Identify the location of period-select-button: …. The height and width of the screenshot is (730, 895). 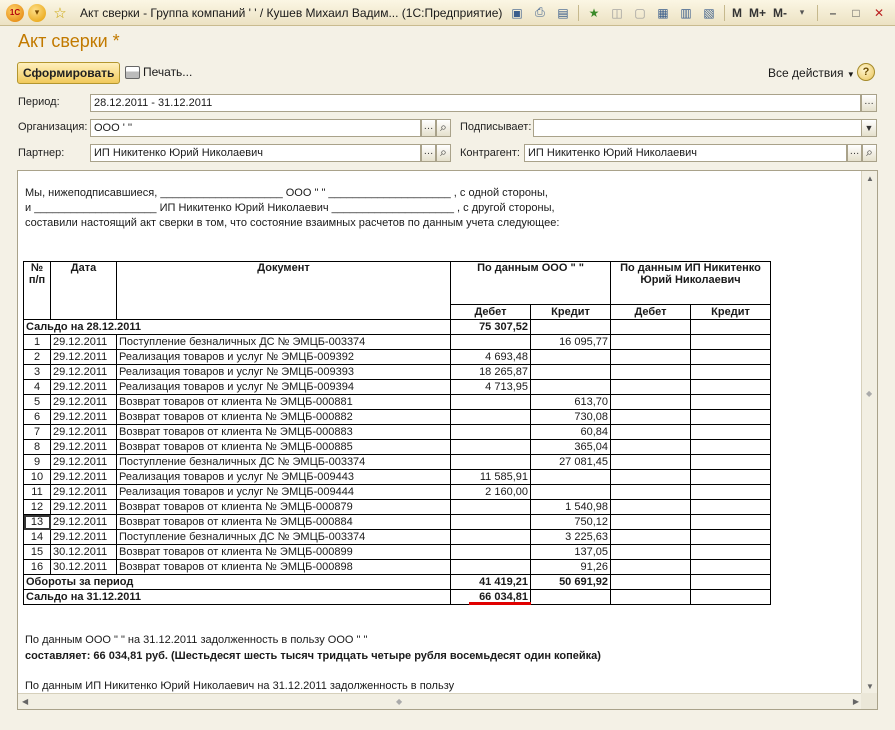
(869, 103).